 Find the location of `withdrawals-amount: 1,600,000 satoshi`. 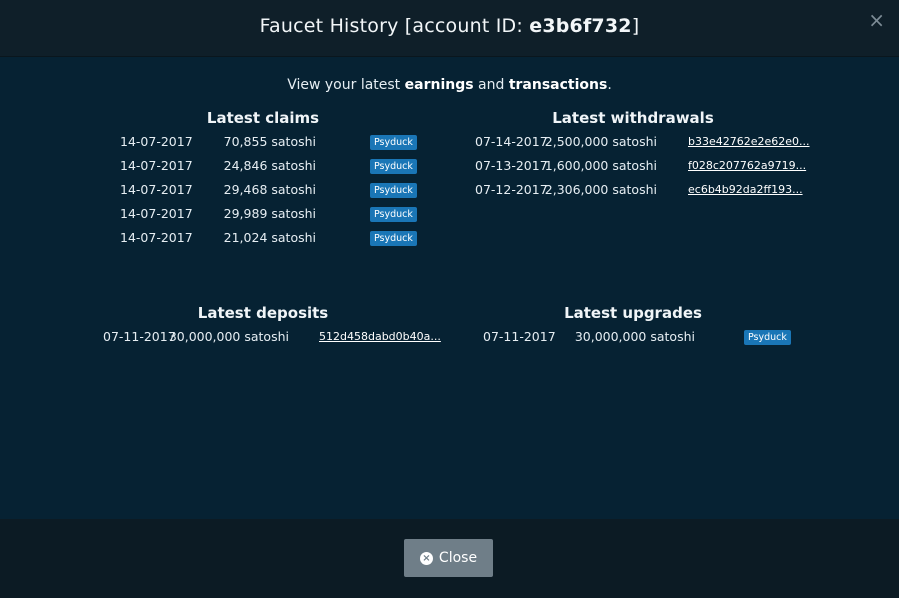

withdrawals-amount: 1,600,000 satoshi is located at coordinates (600, 165).